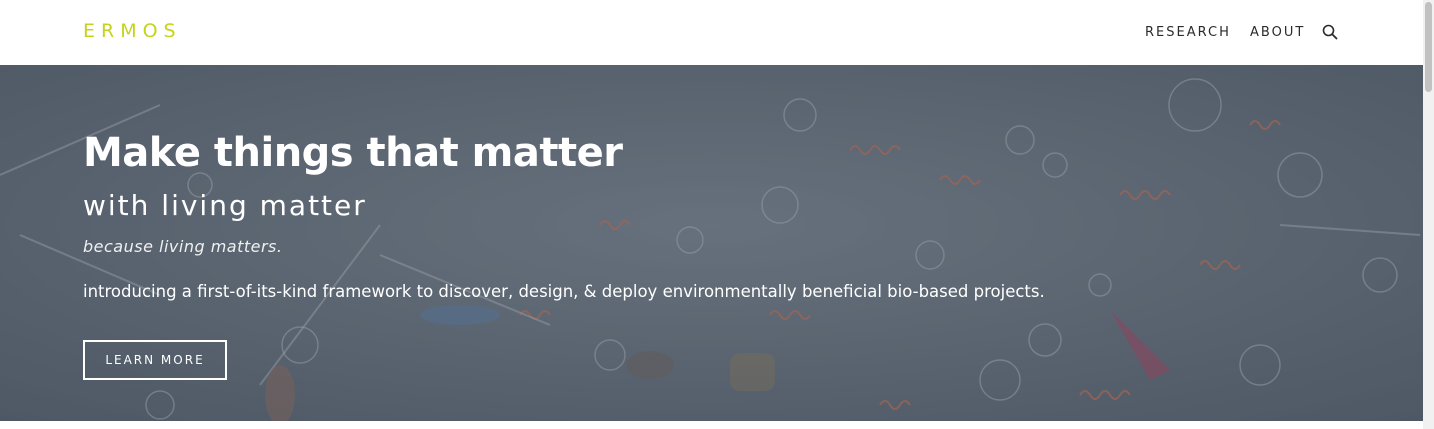  What do you see at coordinates (225, 205) in the screenshot?
I see `hero-subhead: with living matter` at bounding box center [225, 205].